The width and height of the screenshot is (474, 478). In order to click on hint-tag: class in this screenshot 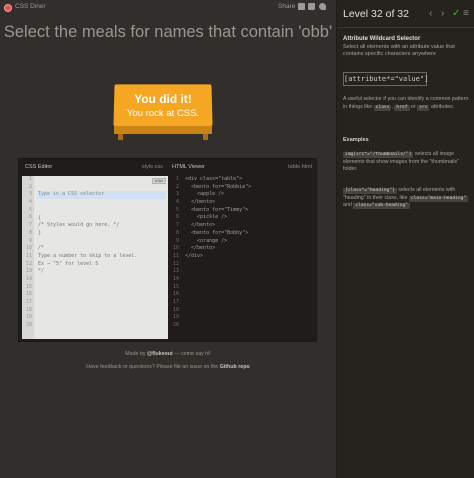, I will do `click(382, 107)`.